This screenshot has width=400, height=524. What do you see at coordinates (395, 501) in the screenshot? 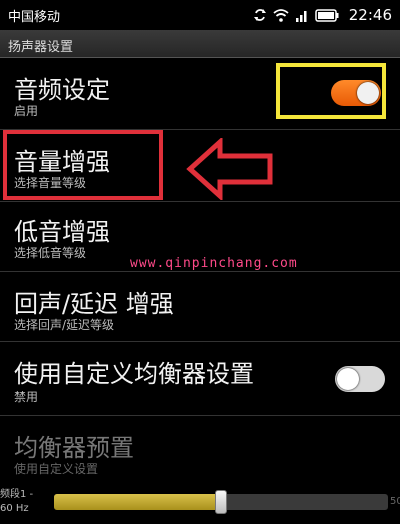
I see `band-slider-end-label: 50` at bounding box center [395, 501].